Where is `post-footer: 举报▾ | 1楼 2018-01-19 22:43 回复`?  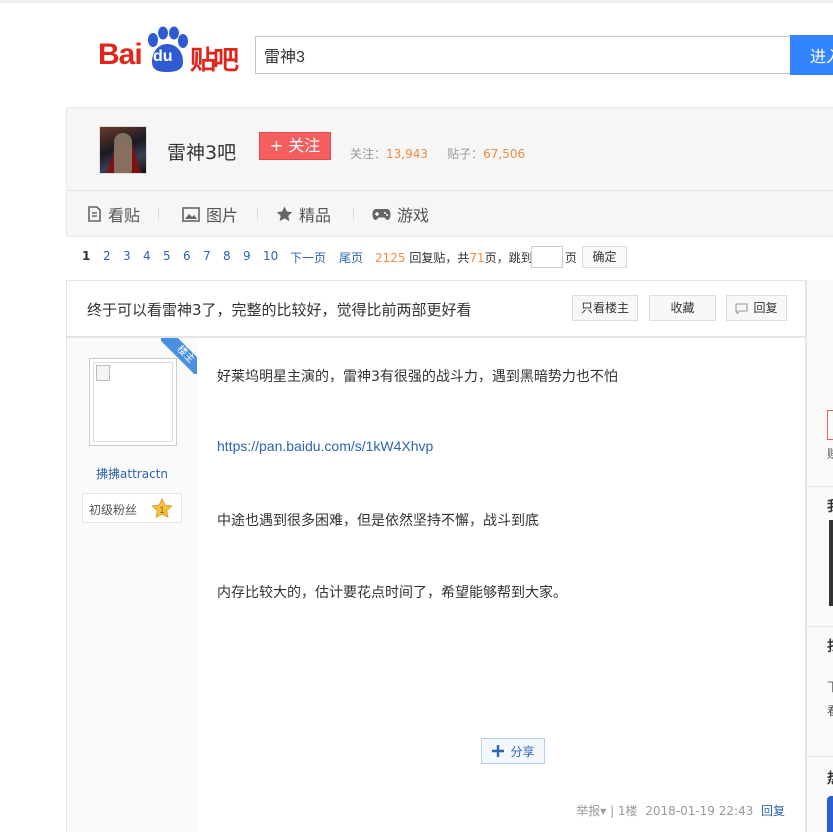 post-footer: 举报▾ | 1楼 2018-01-19 22:43 回复 is located at coordinates (680, 811).